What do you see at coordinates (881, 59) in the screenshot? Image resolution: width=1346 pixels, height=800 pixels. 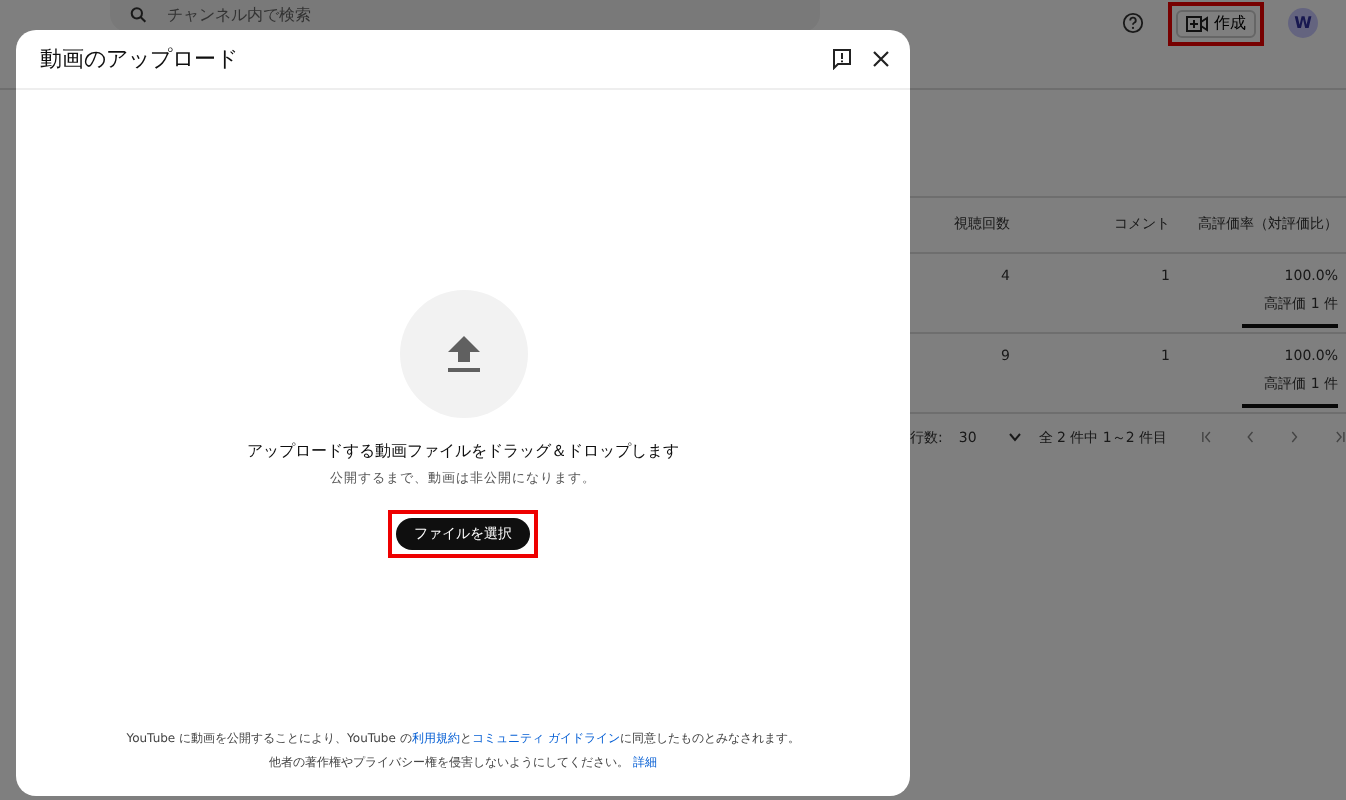 I see `close-icon` at bounding box center [881, 59].